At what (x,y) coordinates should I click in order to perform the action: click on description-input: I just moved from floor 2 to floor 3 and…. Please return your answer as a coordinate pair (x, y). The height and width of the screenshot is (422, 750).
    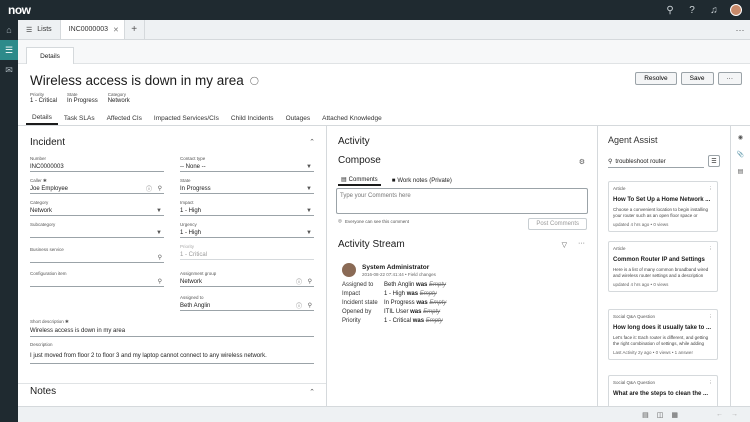
    Looking at the image, I should click on (172, 356).